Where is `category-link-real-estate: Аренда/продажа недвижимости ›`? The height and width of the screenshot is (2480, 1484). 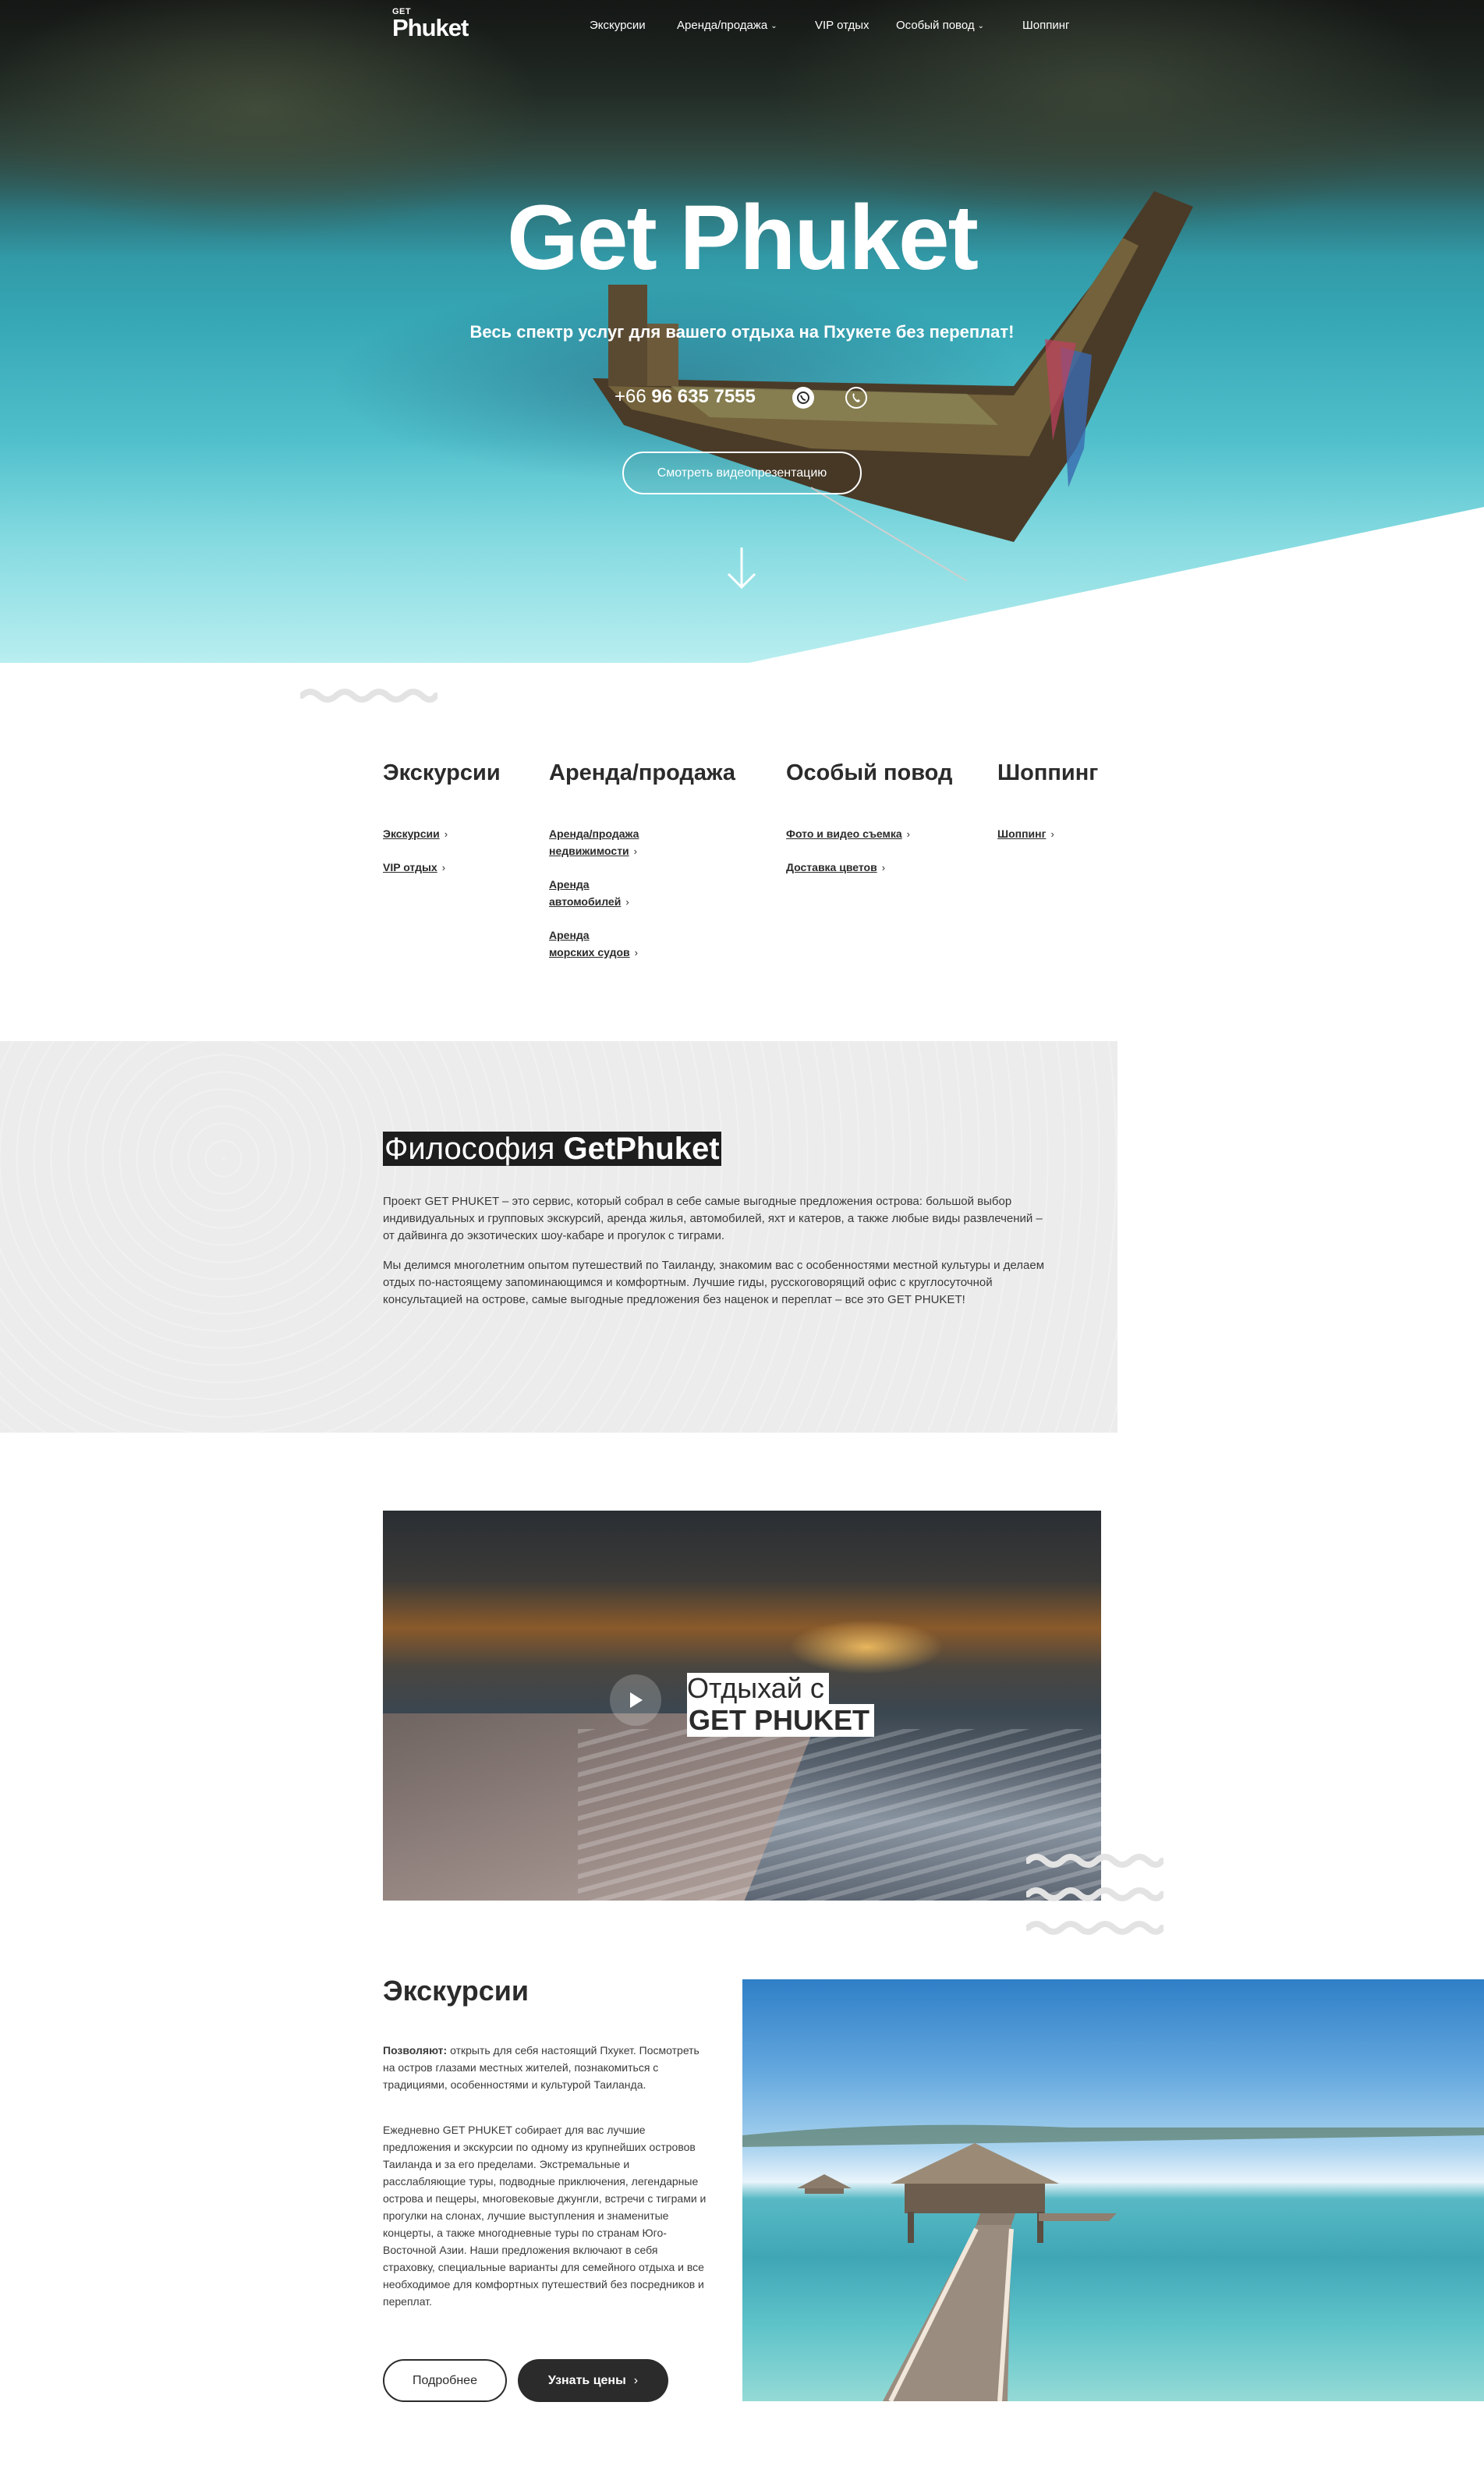 category-link-real-estate: Аренда/продажа недвижимости › is located at coordinates (642, 843).